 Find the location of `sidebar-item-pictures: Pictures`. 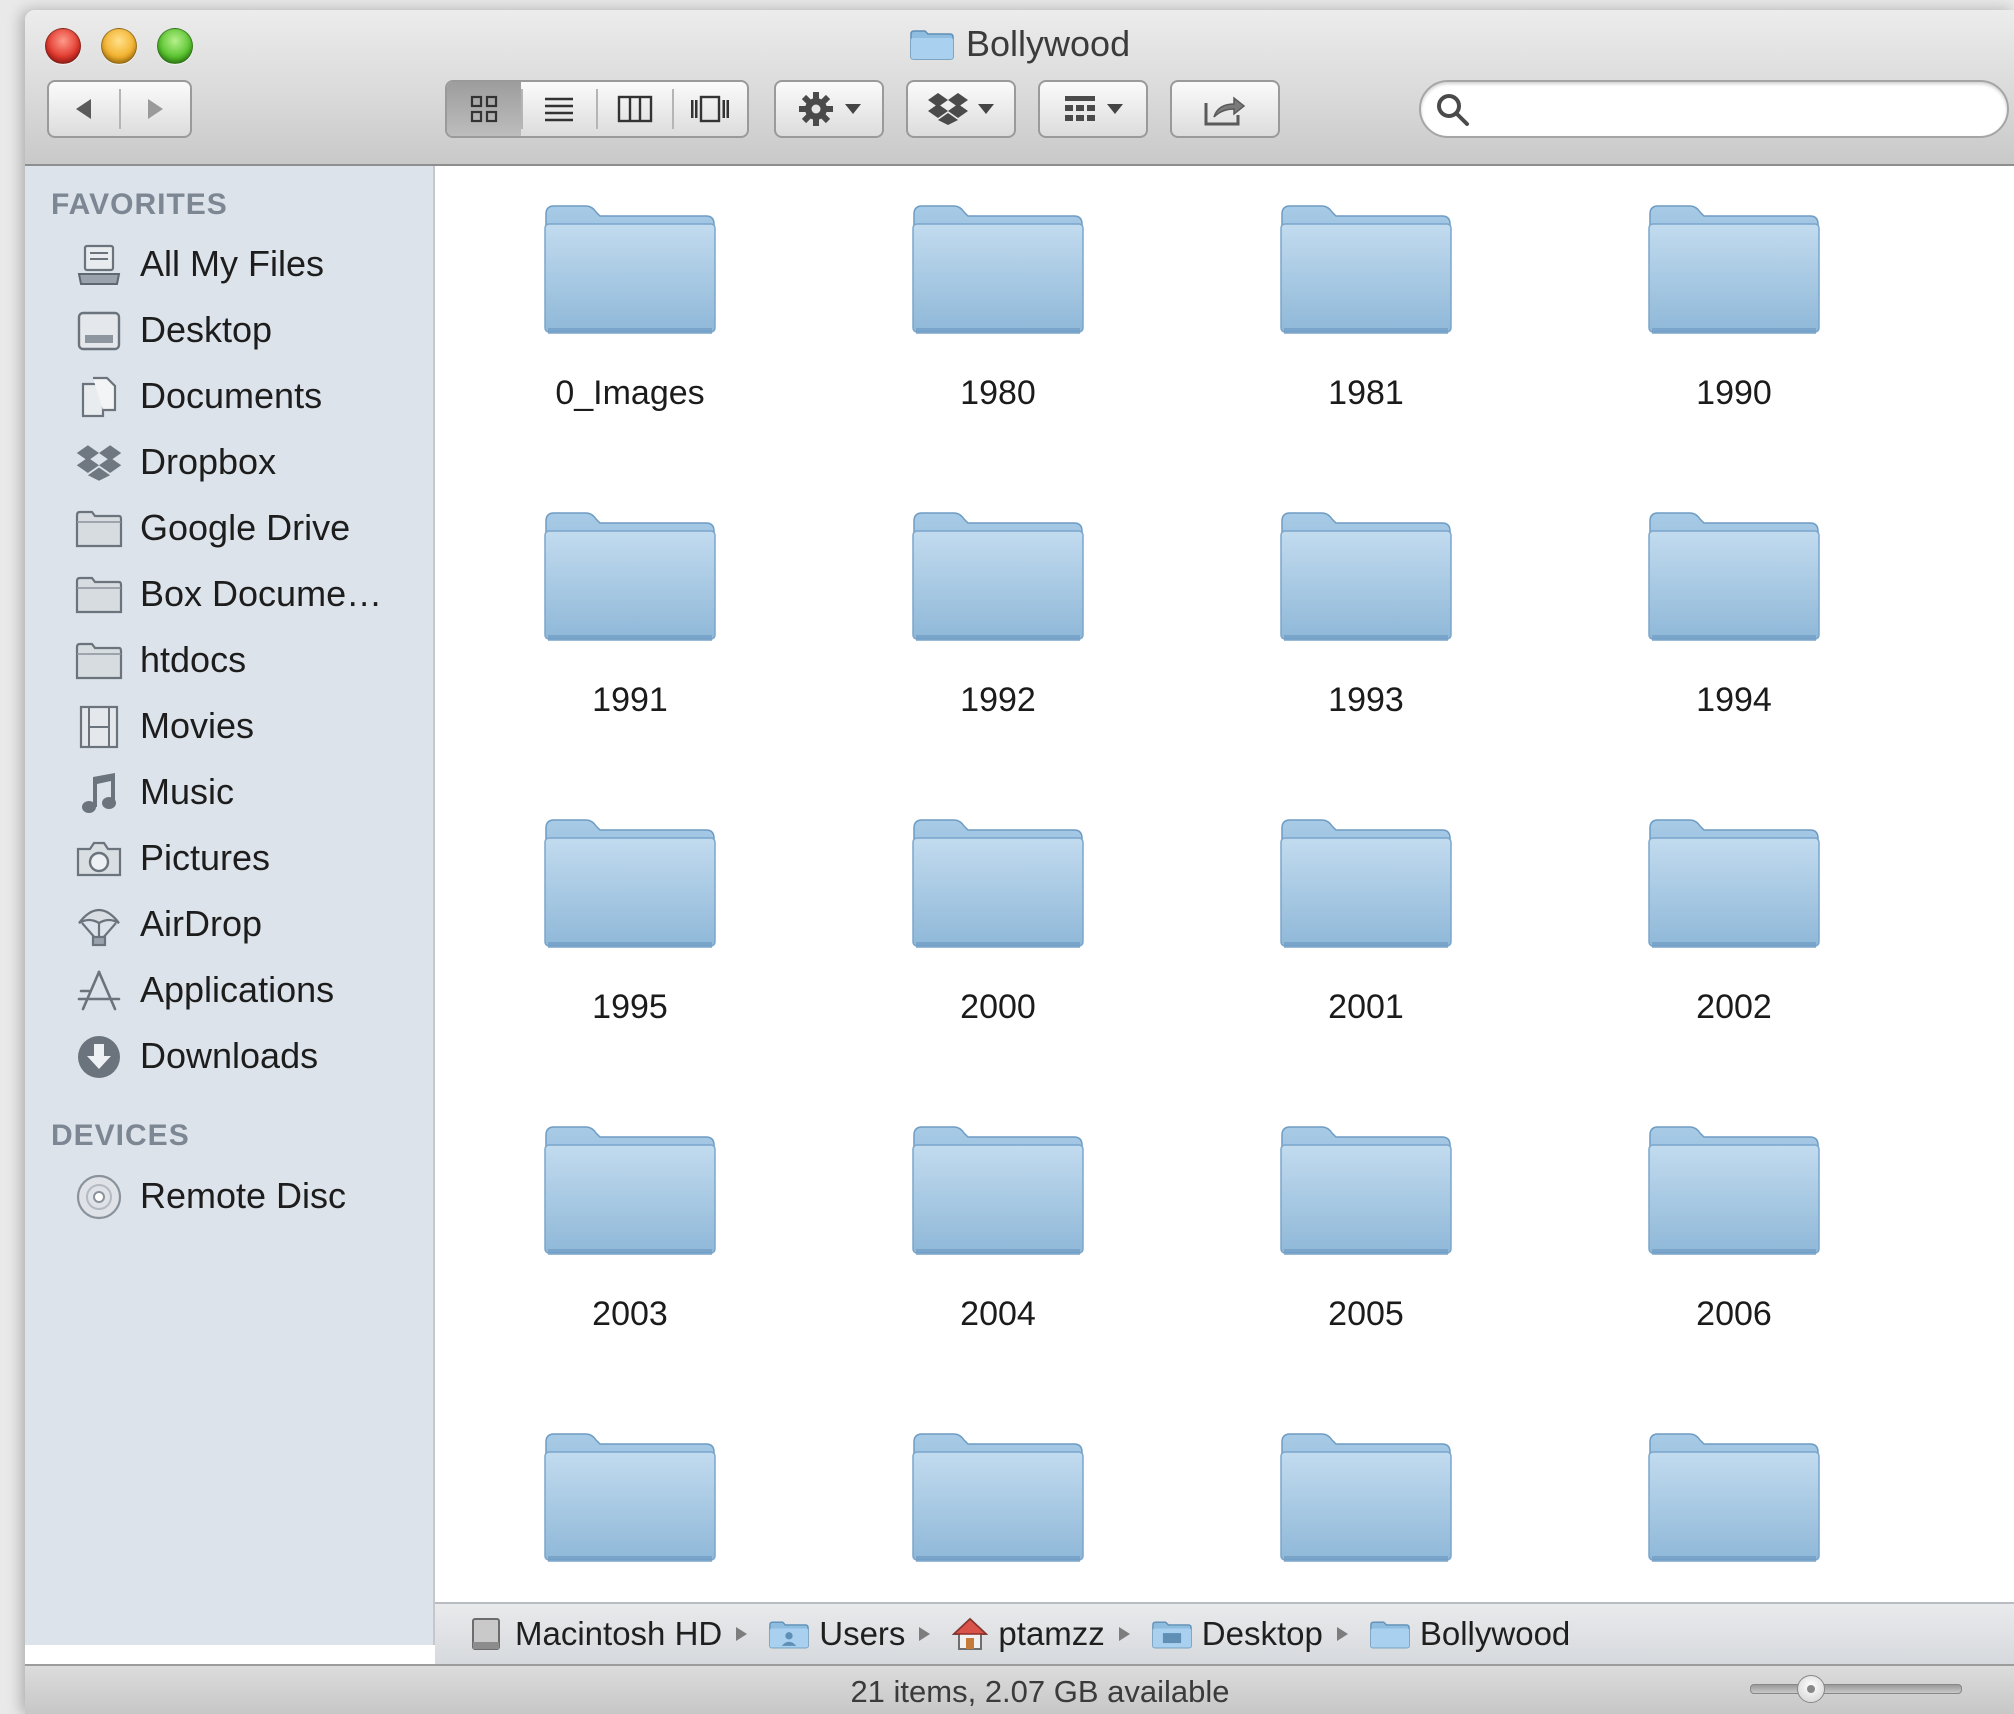

sidebar-item-pictures: Pictures is located at coordinates (229, 858).